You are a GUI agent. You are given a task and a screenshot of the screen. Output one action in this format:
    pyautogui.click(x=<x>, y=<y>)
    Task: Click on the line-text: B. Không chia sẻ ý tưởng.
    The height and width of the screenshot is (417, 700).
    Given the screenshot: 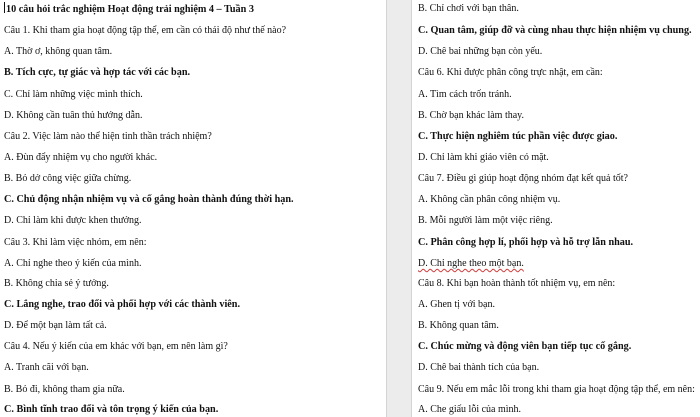 What is the action you would take?
    pyautogui.click(x=56, y=283)
    